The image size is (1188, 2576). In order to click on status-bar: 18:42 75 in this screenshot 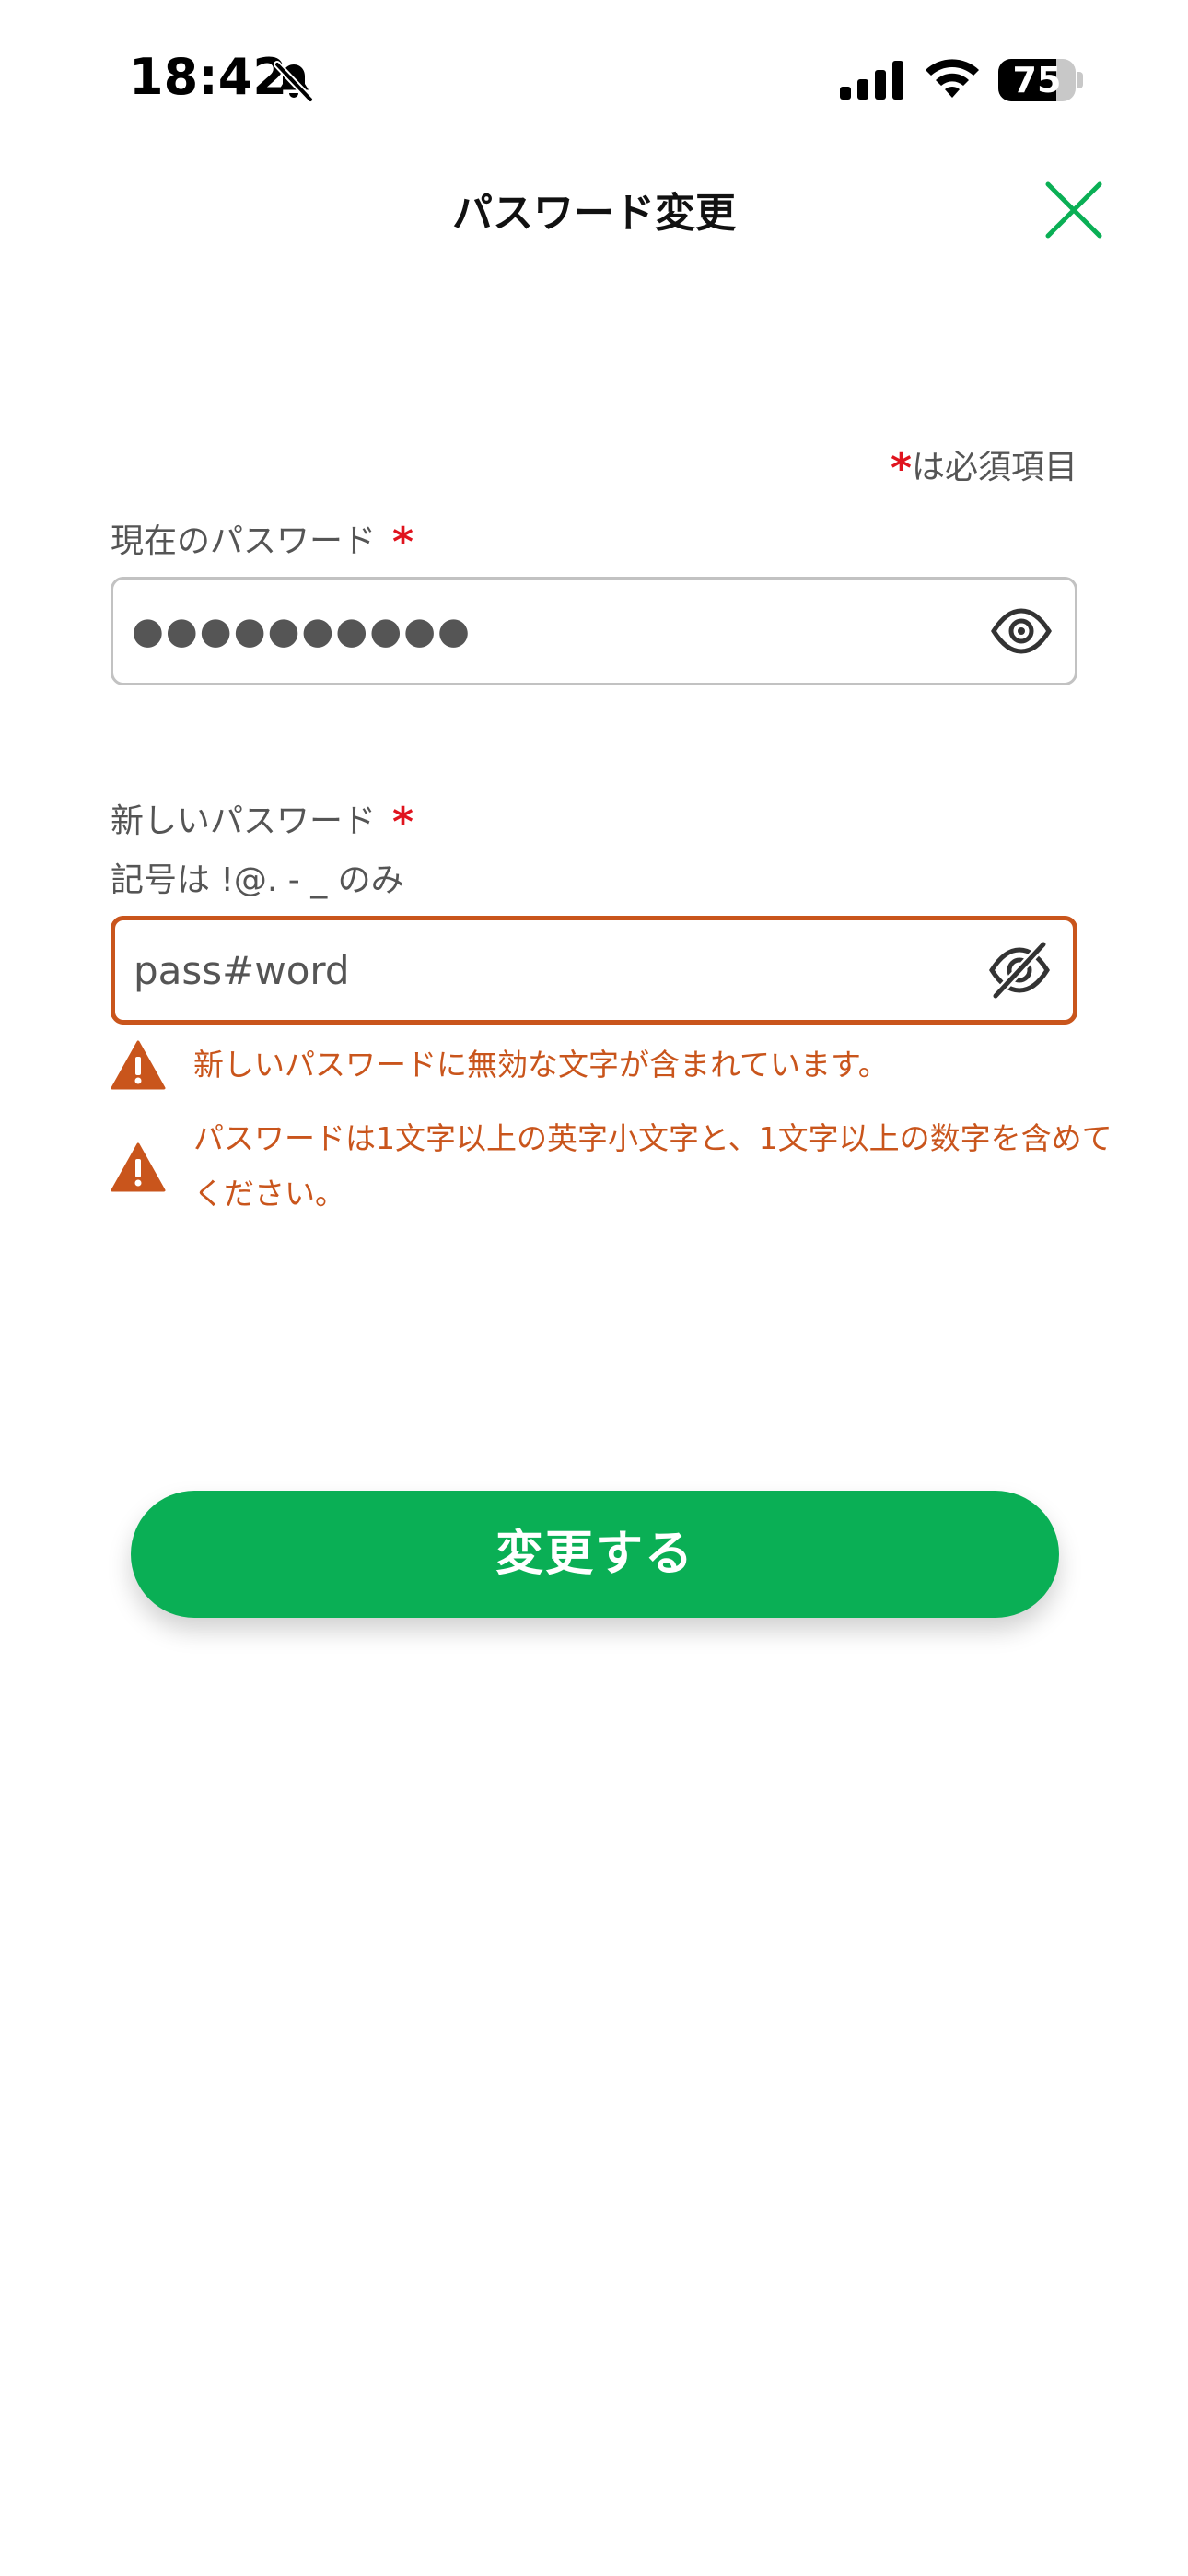, I will do `click(594, 78)`.